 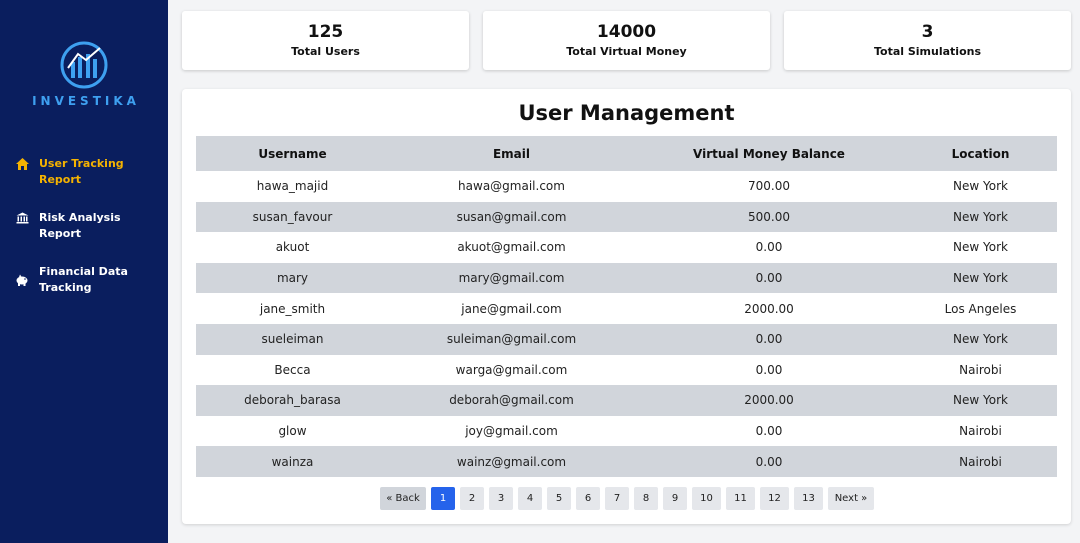 What do you see at coordinates (81, 171) in the screenshot?
I see `sidebar-item-label: User Tracking Report` at bounding box center [81, 171].